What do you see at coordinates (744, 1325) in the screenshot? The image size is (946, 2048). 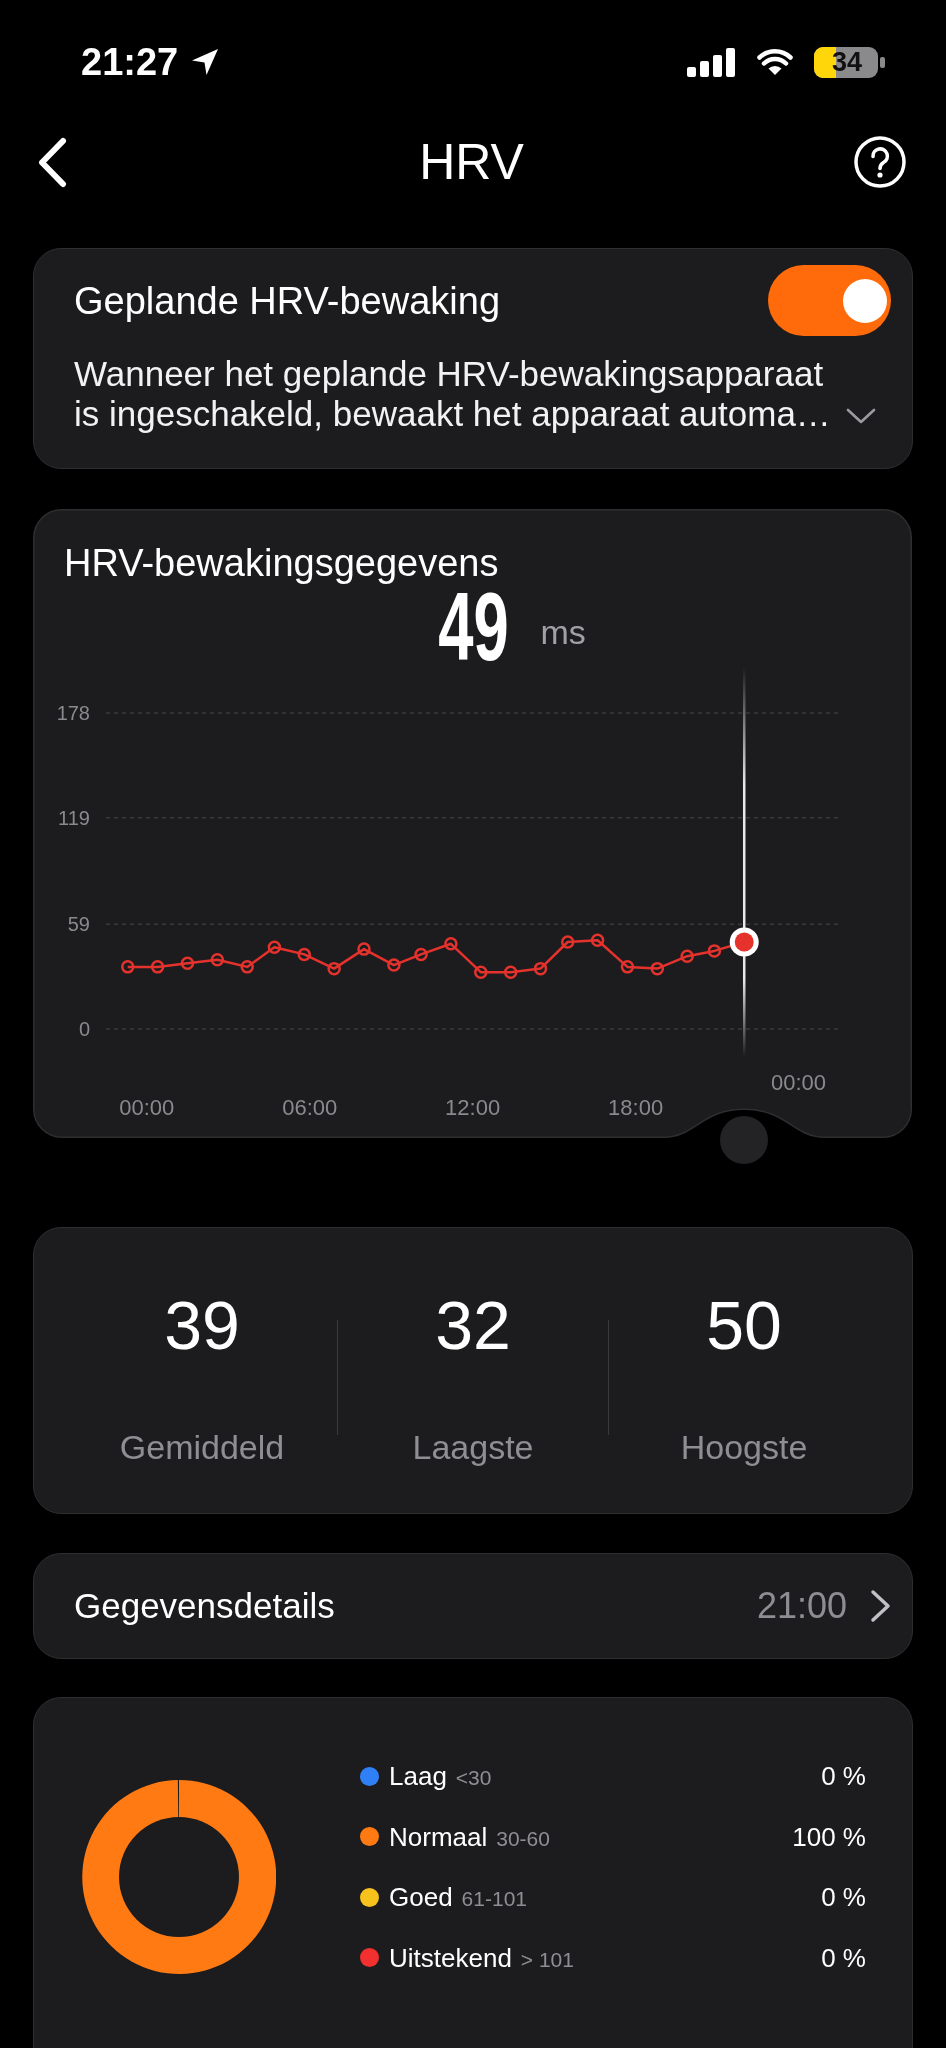 I see `stat-value: 50` at bounding box center [744, 1325].